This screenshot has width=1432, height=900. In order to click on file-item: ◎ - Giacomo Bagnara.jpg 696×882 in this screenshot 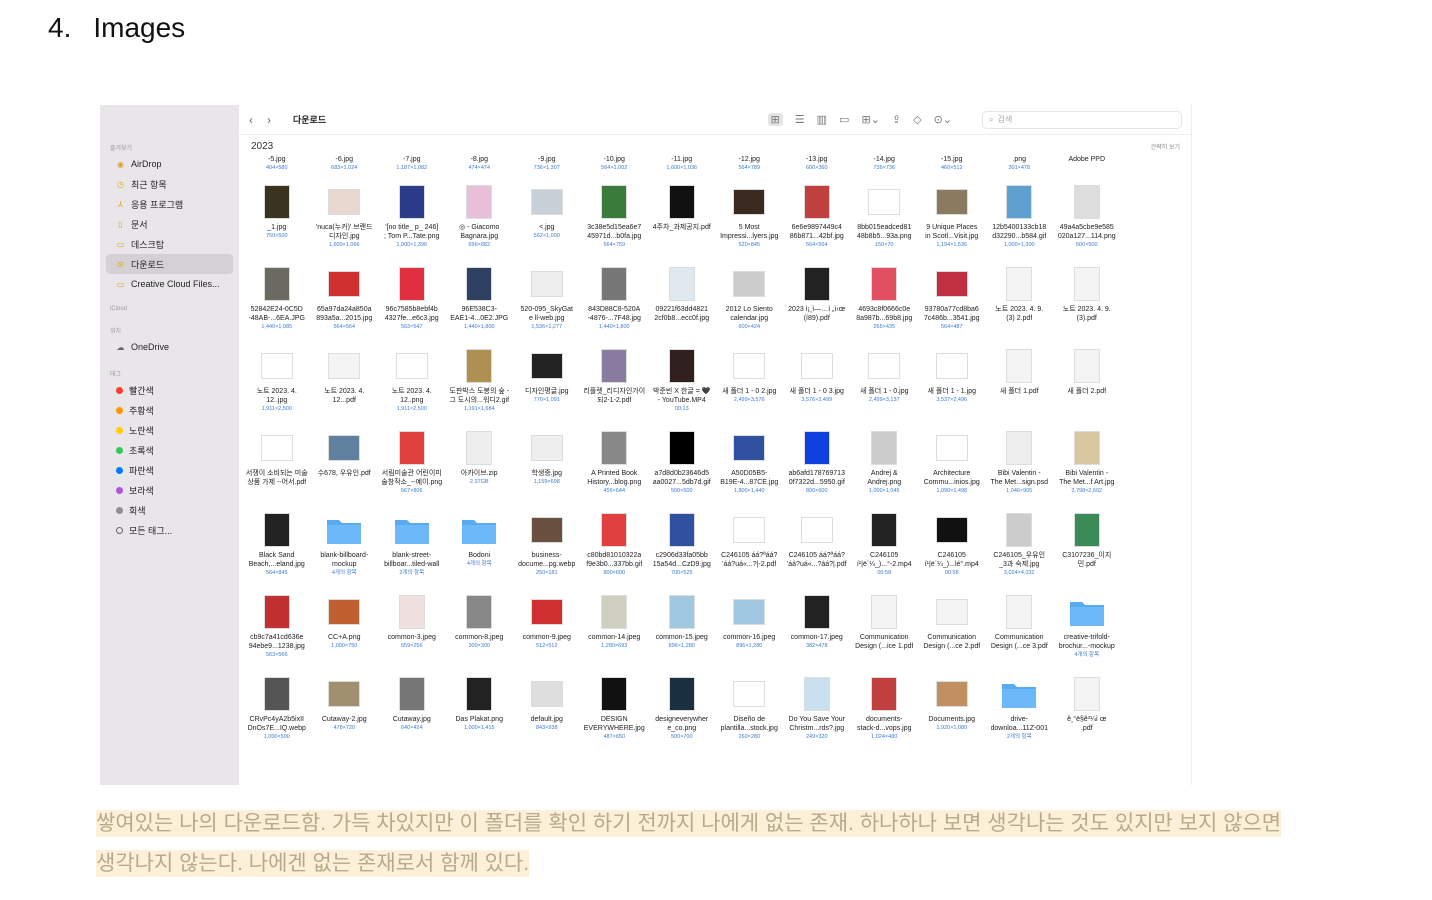, I will do `click(480, 220)`.